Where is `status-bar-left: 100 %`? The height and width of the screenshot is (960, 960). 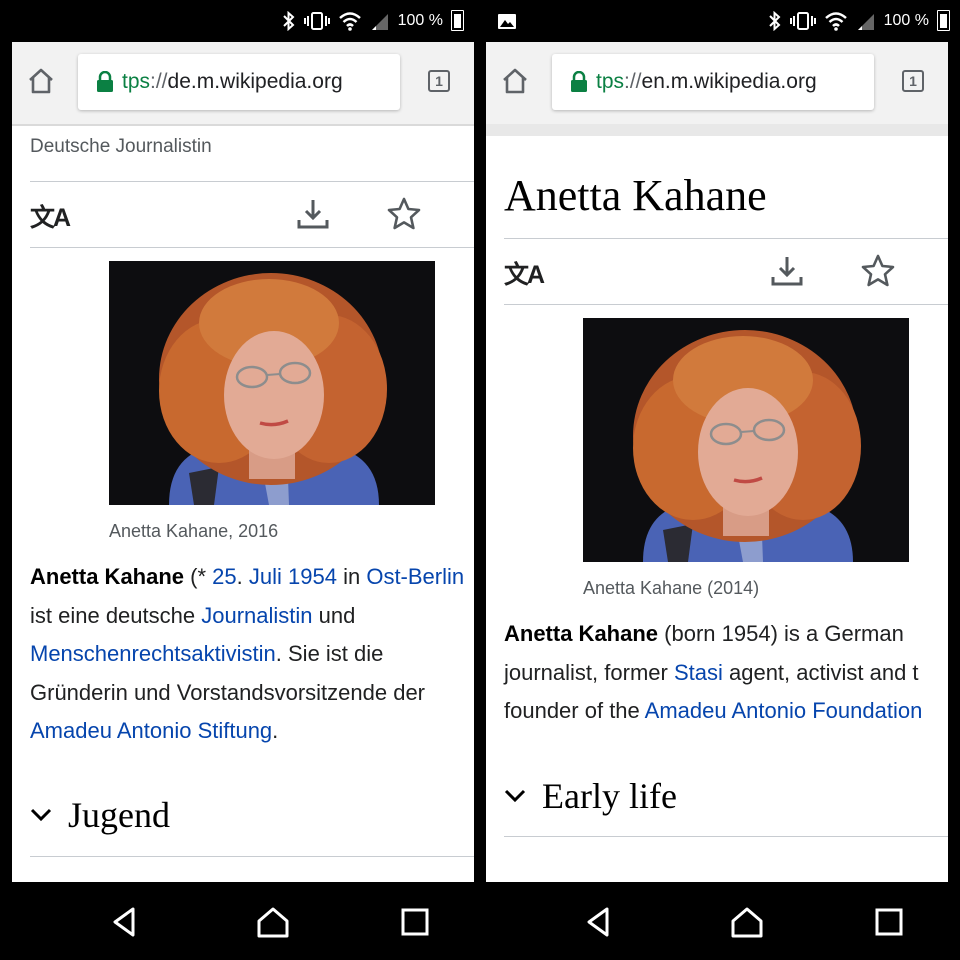
status-bar-left: 100 % is located at coordinates (237, 21).